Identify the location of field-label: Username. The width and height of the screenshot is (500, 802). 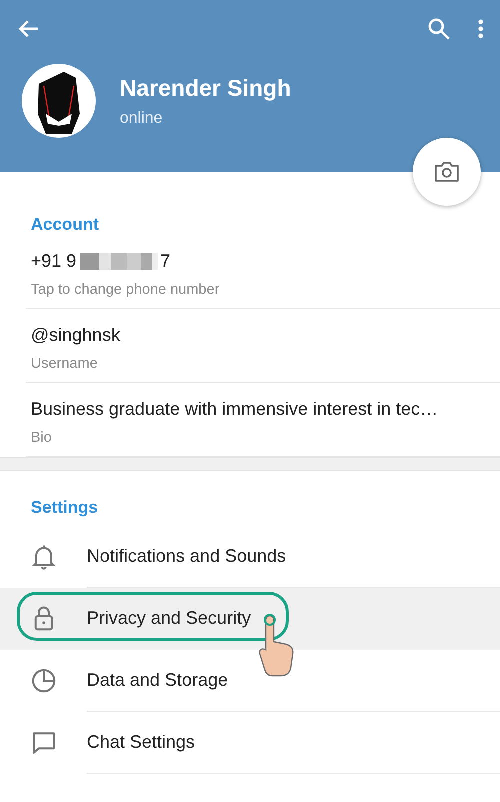
(65, 364).